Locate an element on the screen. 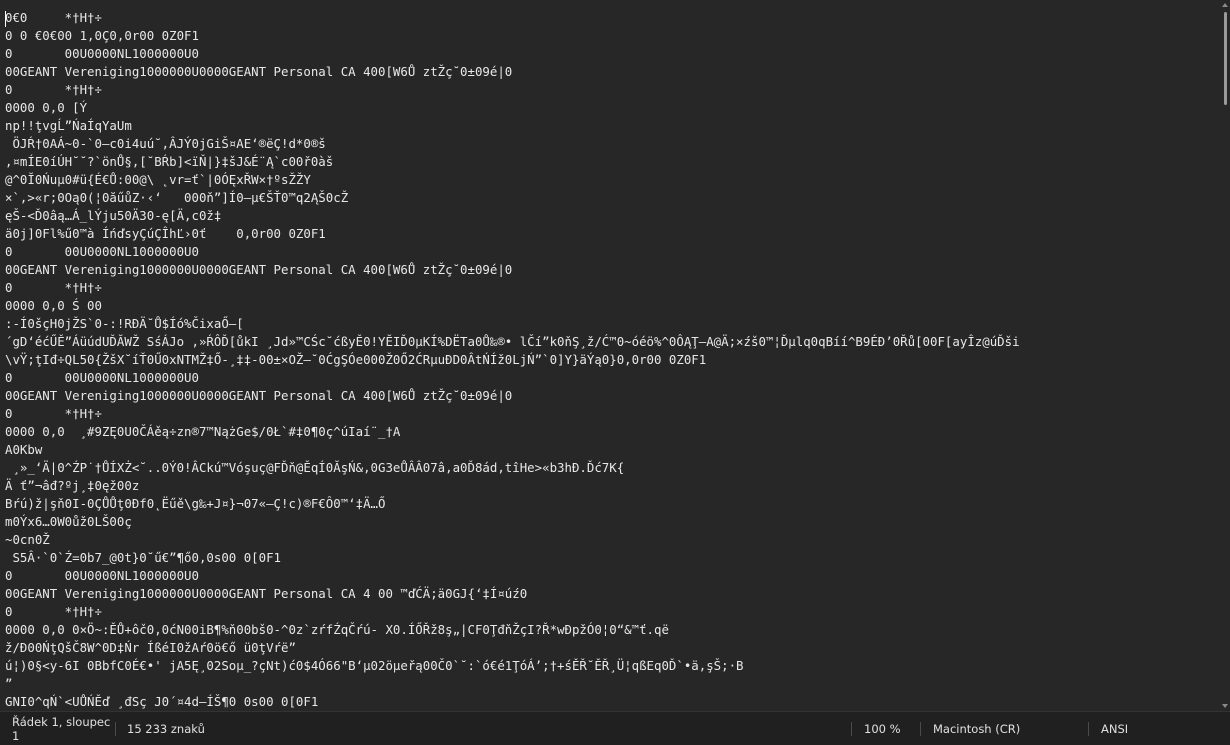  zoom-level: 100 % is located at coordinates (886, 728).